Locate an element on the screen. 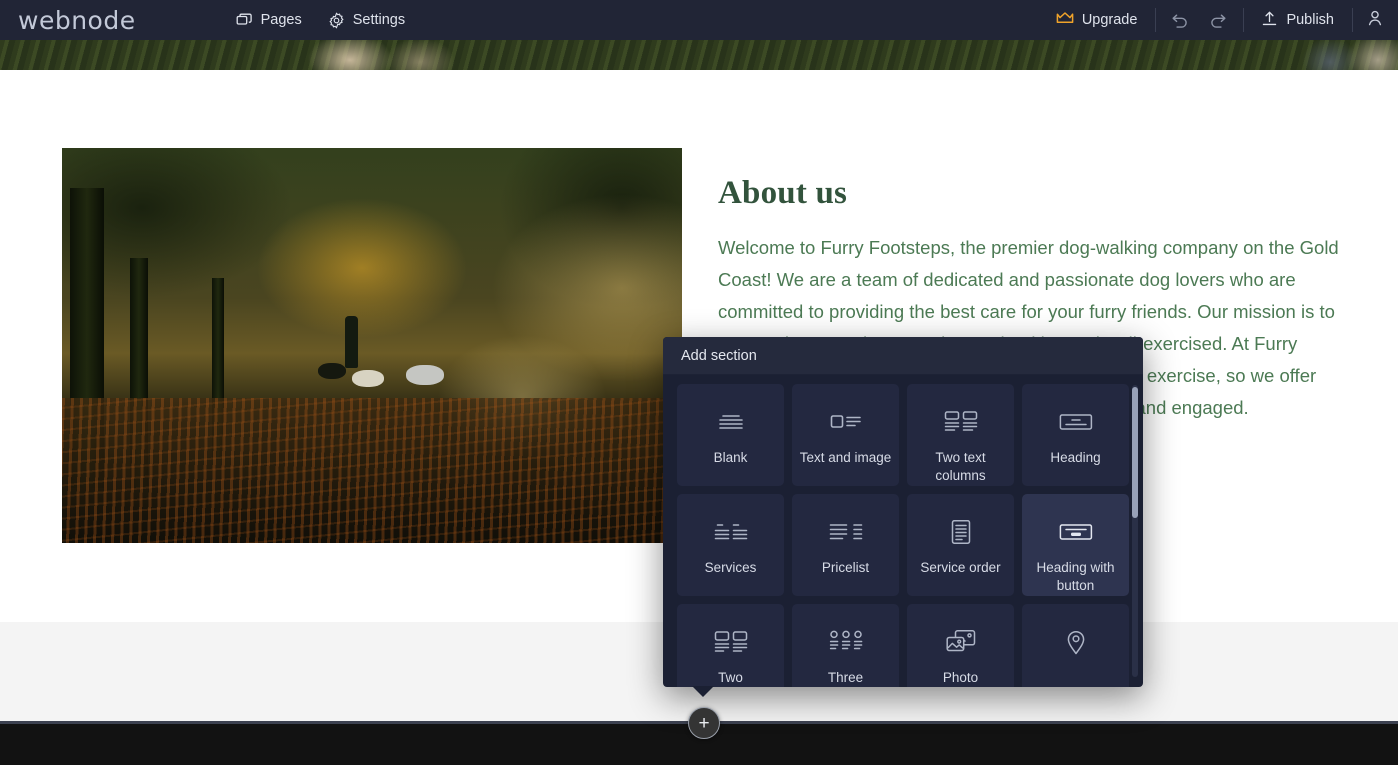 Image resolution: width=1398 pixels, height=765 pixels. section-tile-label: Text and image is located at coordinates (845, 457).